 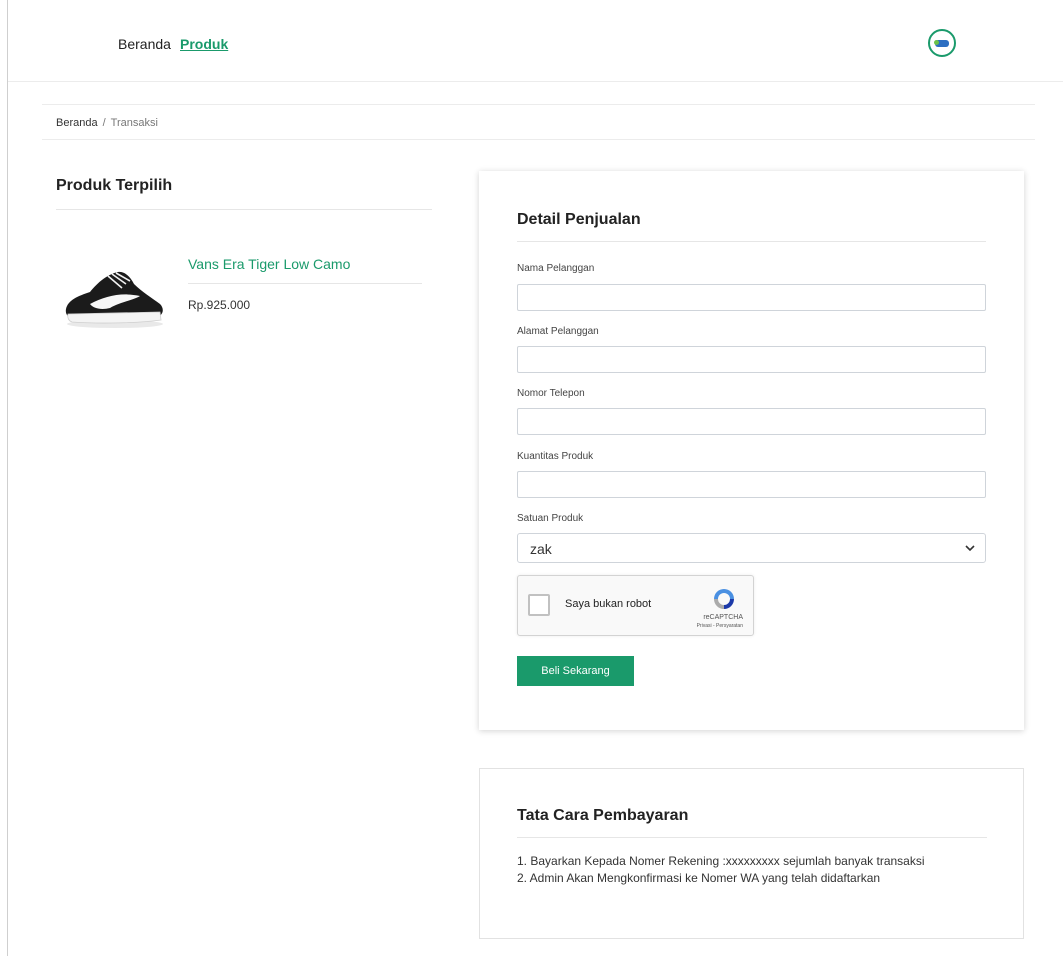 I want to click on logo-dot, so click(x=936, y=42).